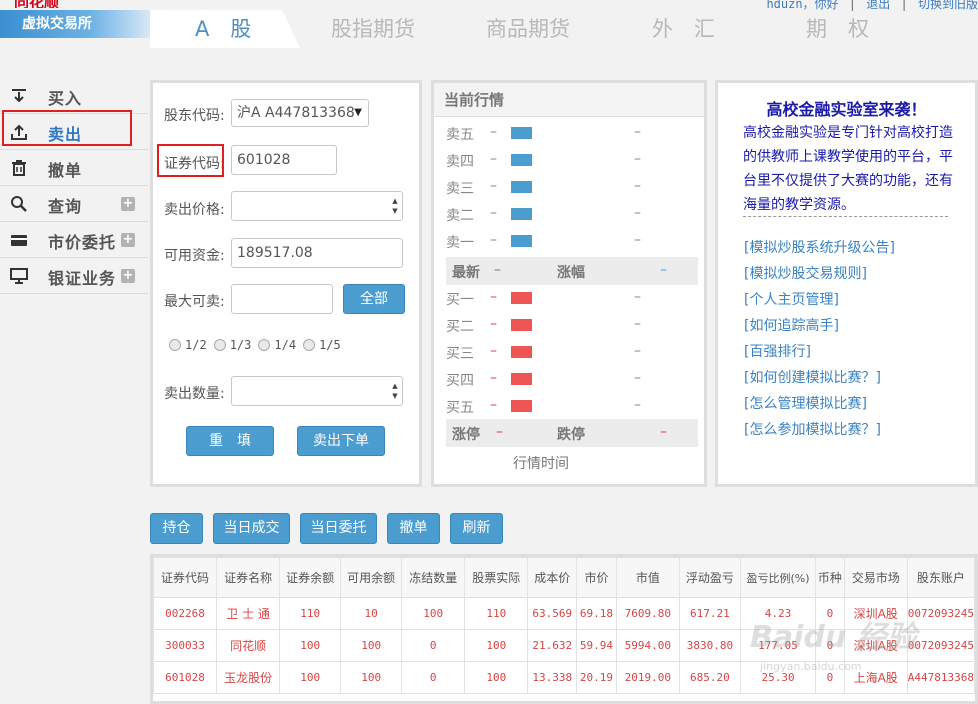 This screenshot has height=704, width=978. What do you see at coordinates (248, 645) in the screenshot?
I see `table-cell: 同花顺` at bounding box center [248, 645].